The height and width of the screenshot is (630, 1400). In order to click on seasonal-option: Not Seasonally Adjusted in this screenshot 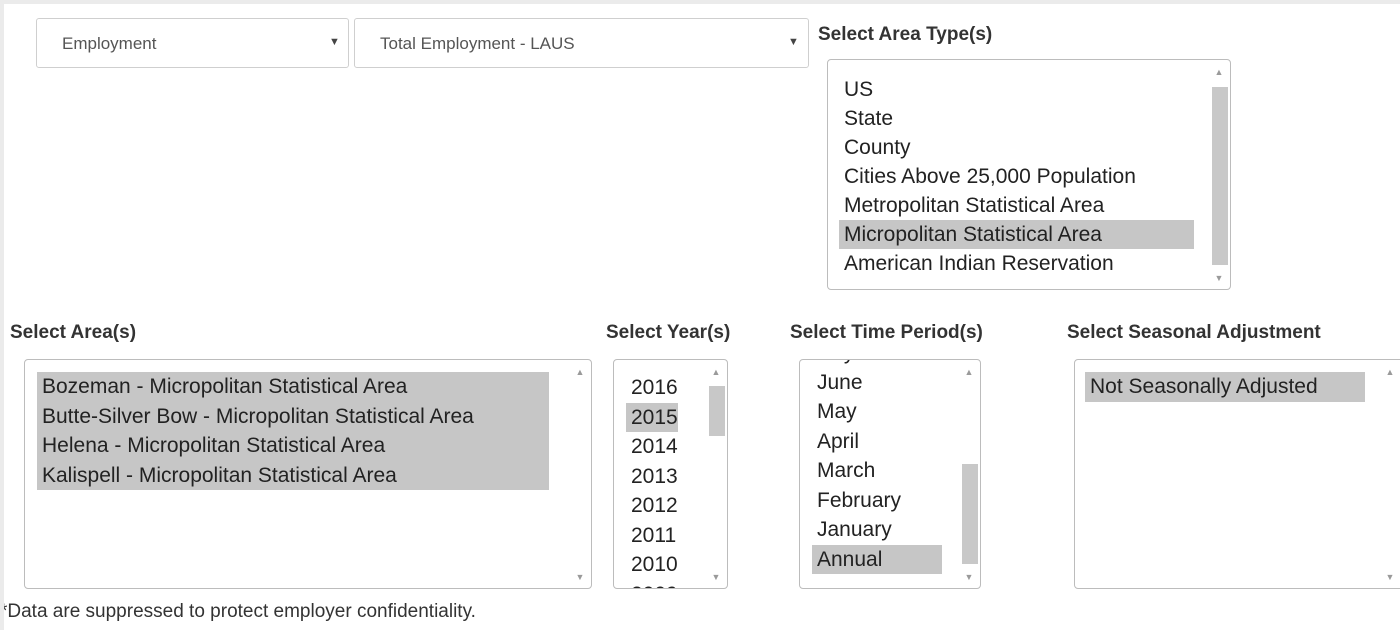, I will do `click(1225, 387)`.